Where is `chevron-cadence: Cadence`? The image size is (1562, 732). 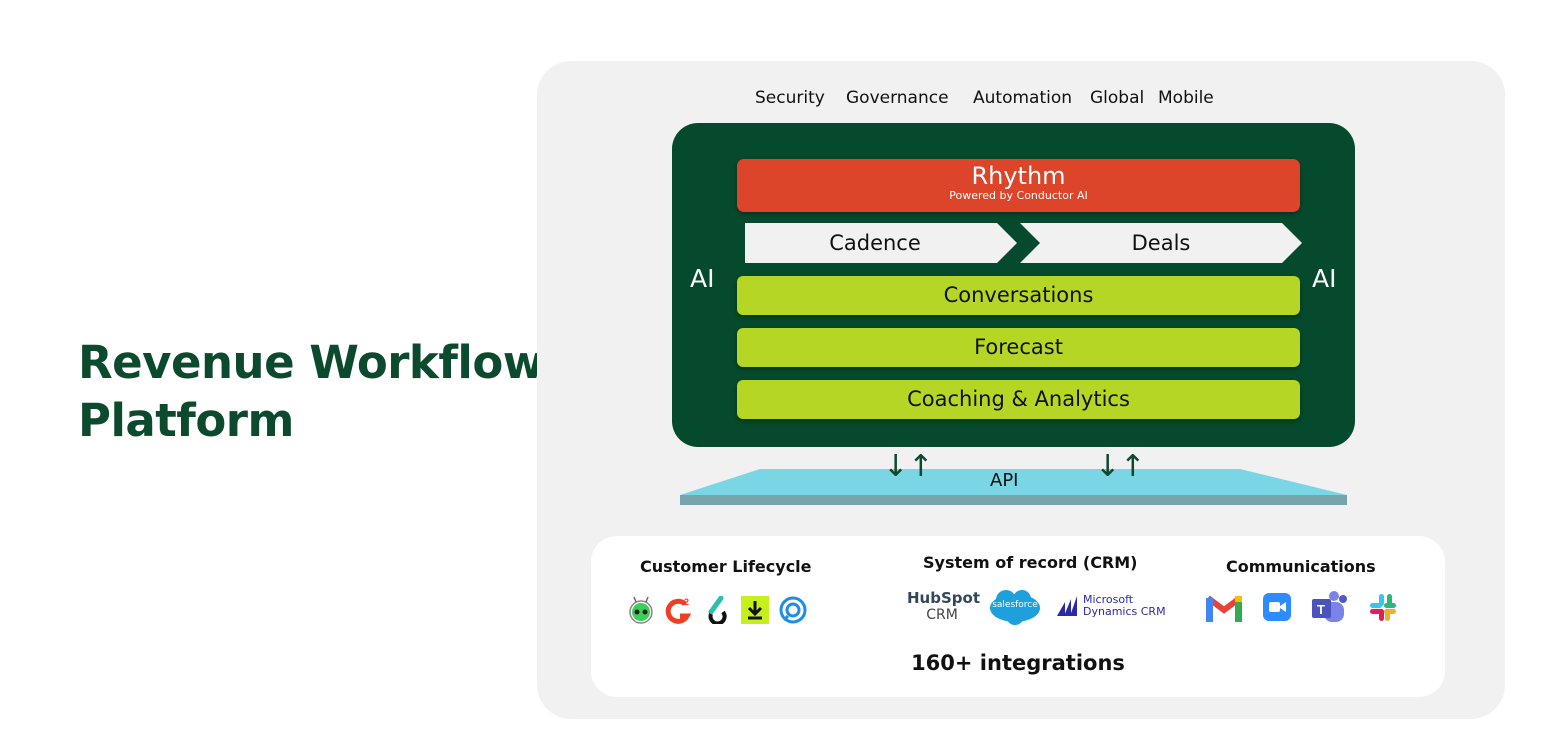 chevron-cadence: Cadence is located at coordinates (881, 243).